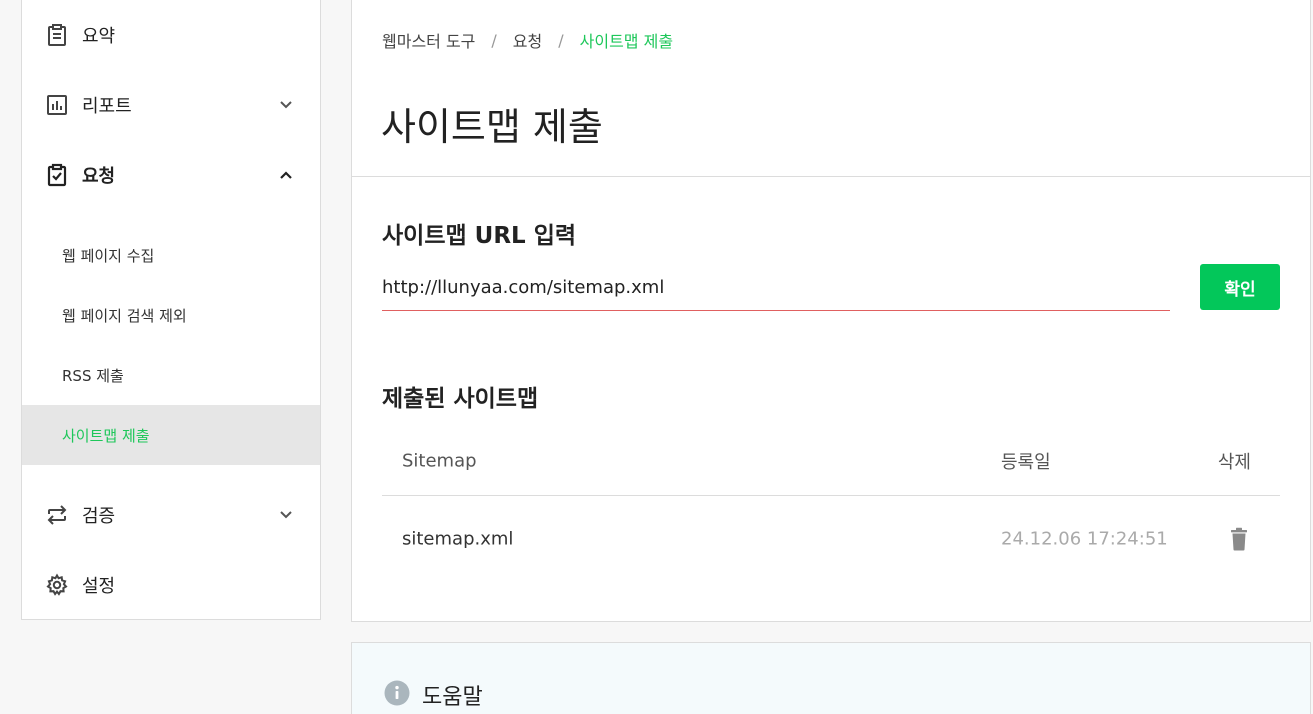 The width and height of the screenshot is (1313, 714). Describe the element at coordinates (1239, 539) in the screenshot. I see `trash-icon` at that location.